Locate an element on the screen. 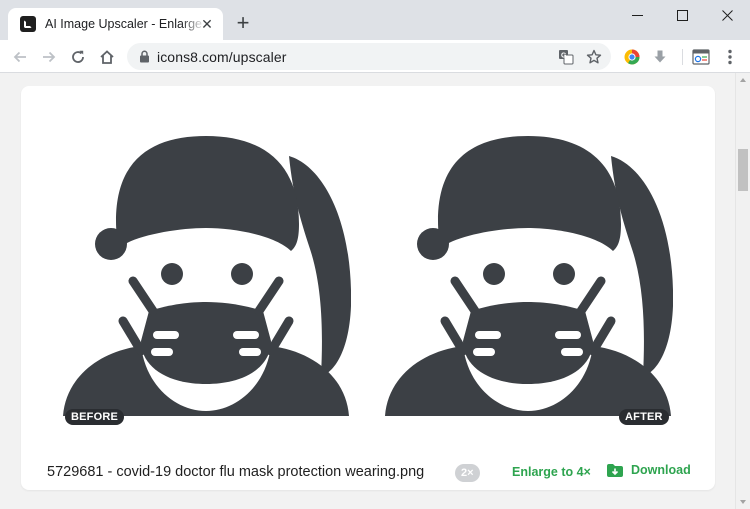 This screenshot has width=750, height=509. back-arrow-icon is located at coordinates (19, 57).